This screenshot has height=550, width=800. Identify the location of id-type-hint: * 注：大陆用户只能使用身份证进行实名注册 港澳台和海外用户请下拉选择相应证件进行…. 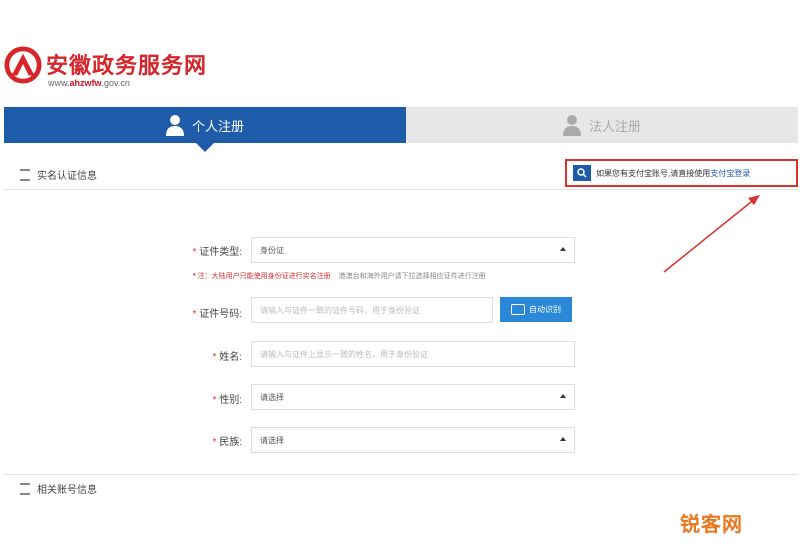
(339, 276).